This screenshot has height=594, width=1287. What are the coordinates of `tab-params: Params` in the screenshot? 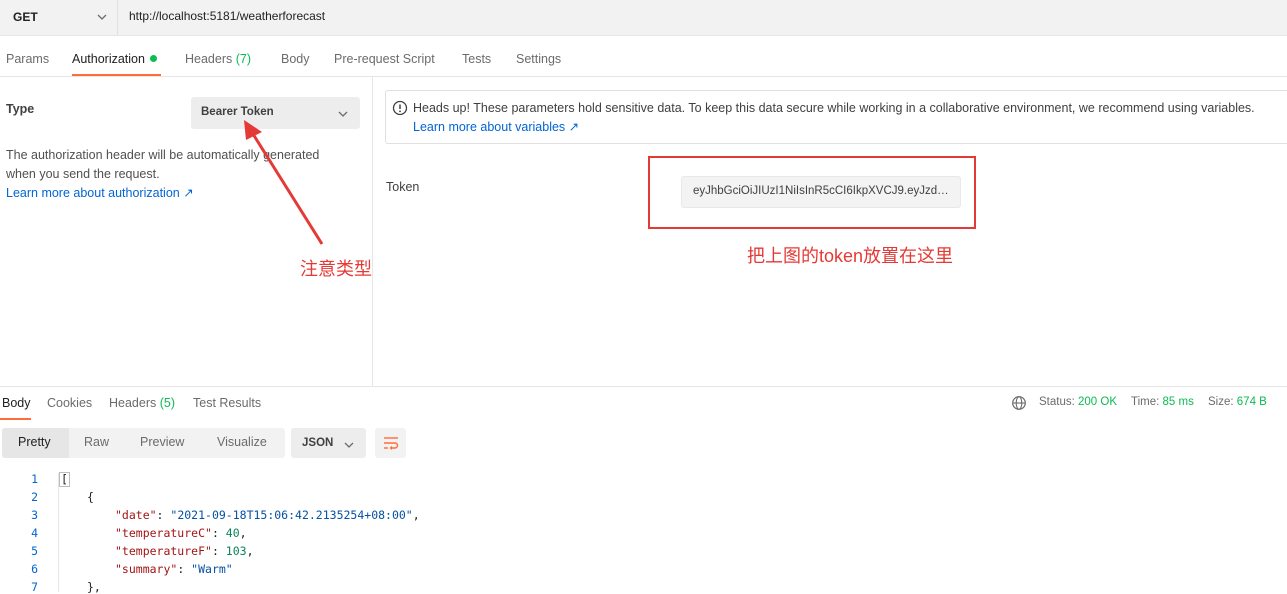 It's located at (27, 59).